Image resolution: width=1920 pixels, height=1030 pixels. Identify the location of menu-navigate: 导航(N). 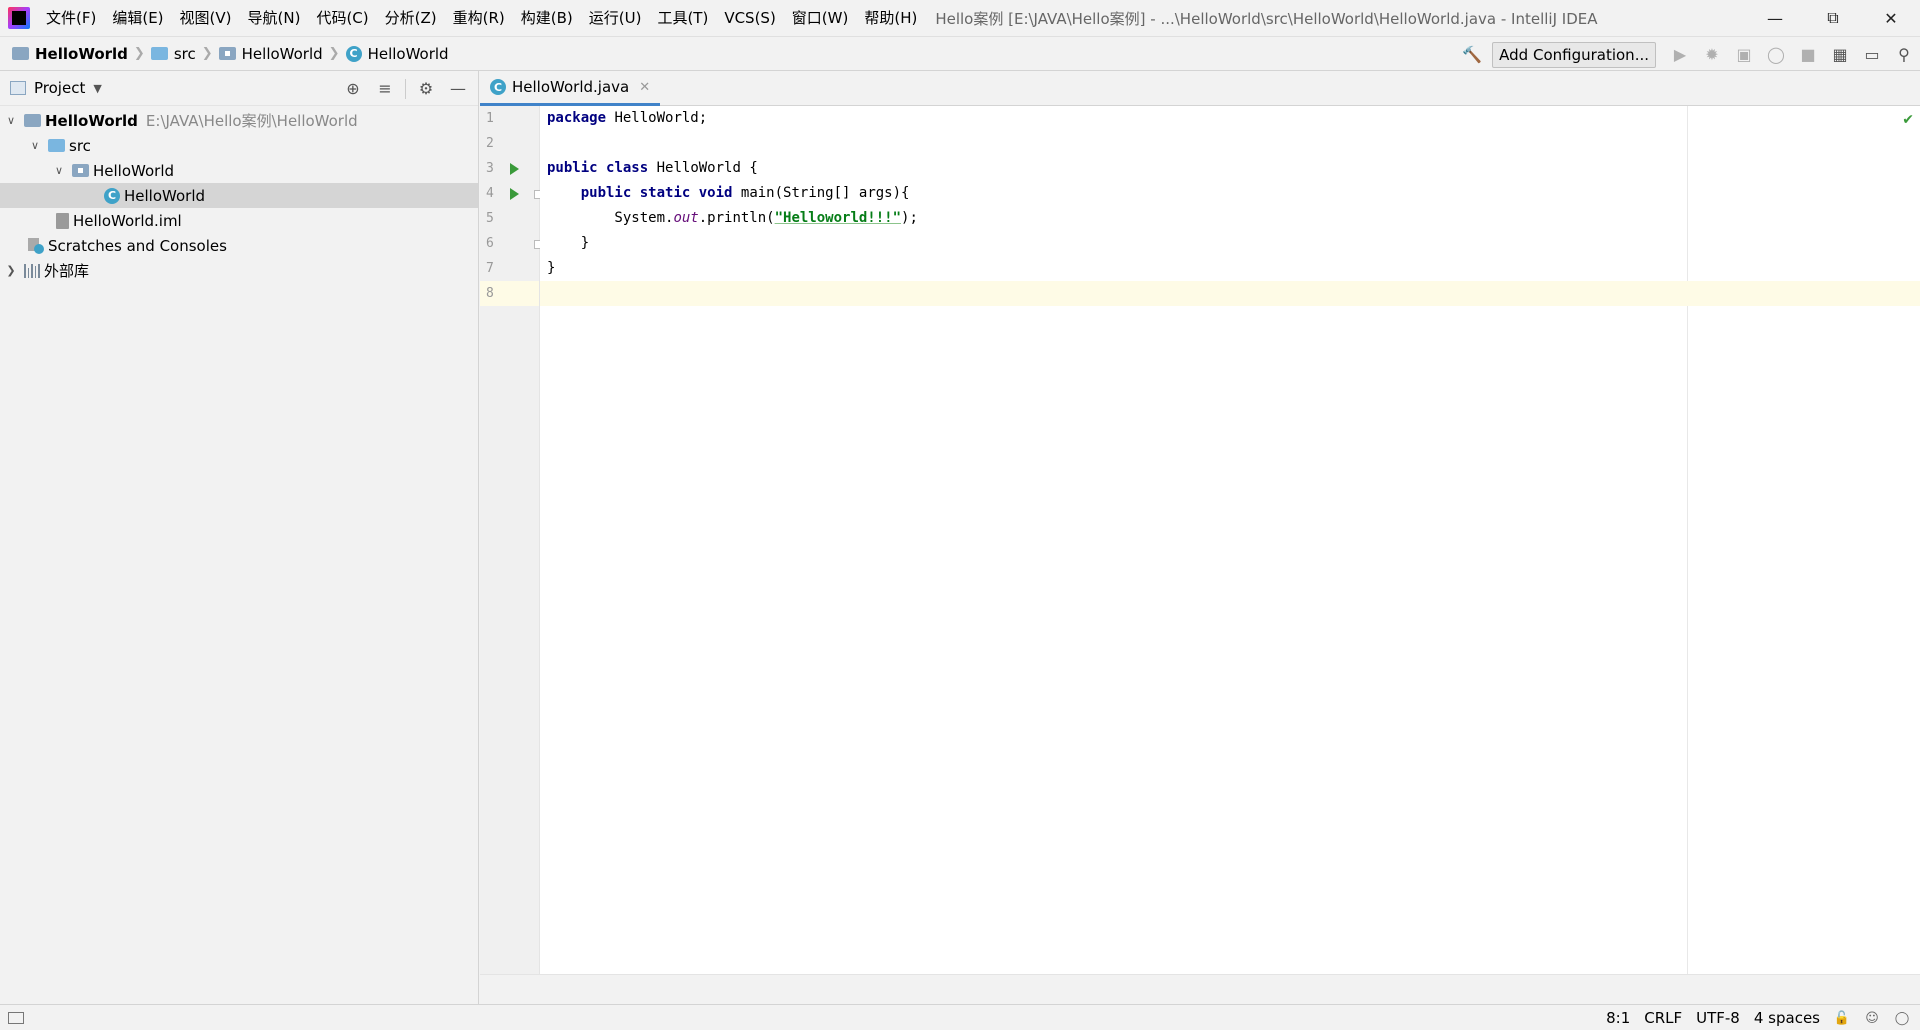
(274, 18).